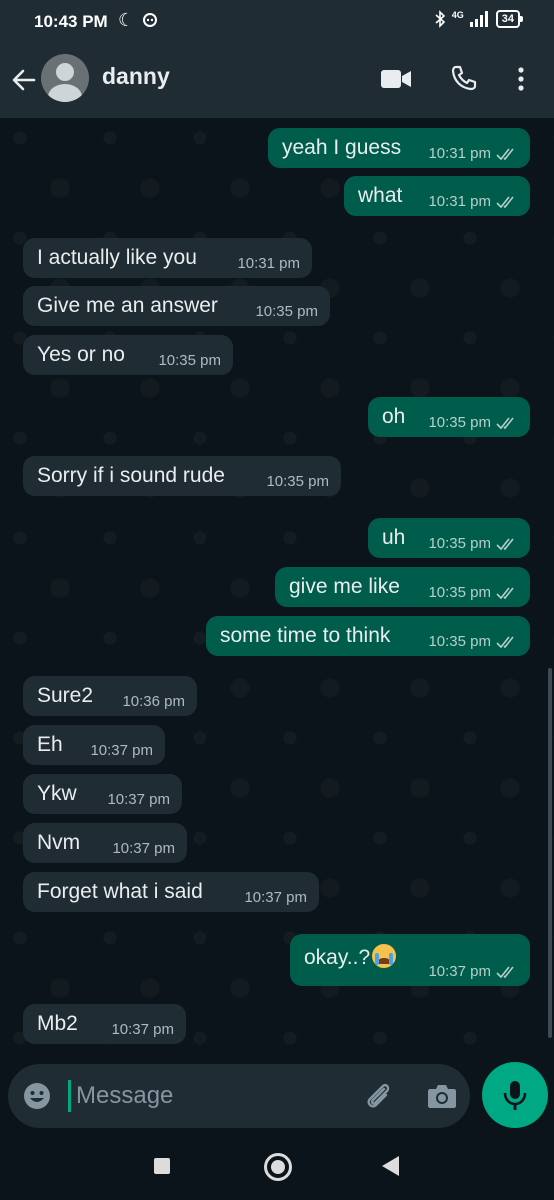 The width and height of the screenshot is (554, 1200). I want to click on back-button, so click(390, 1166).